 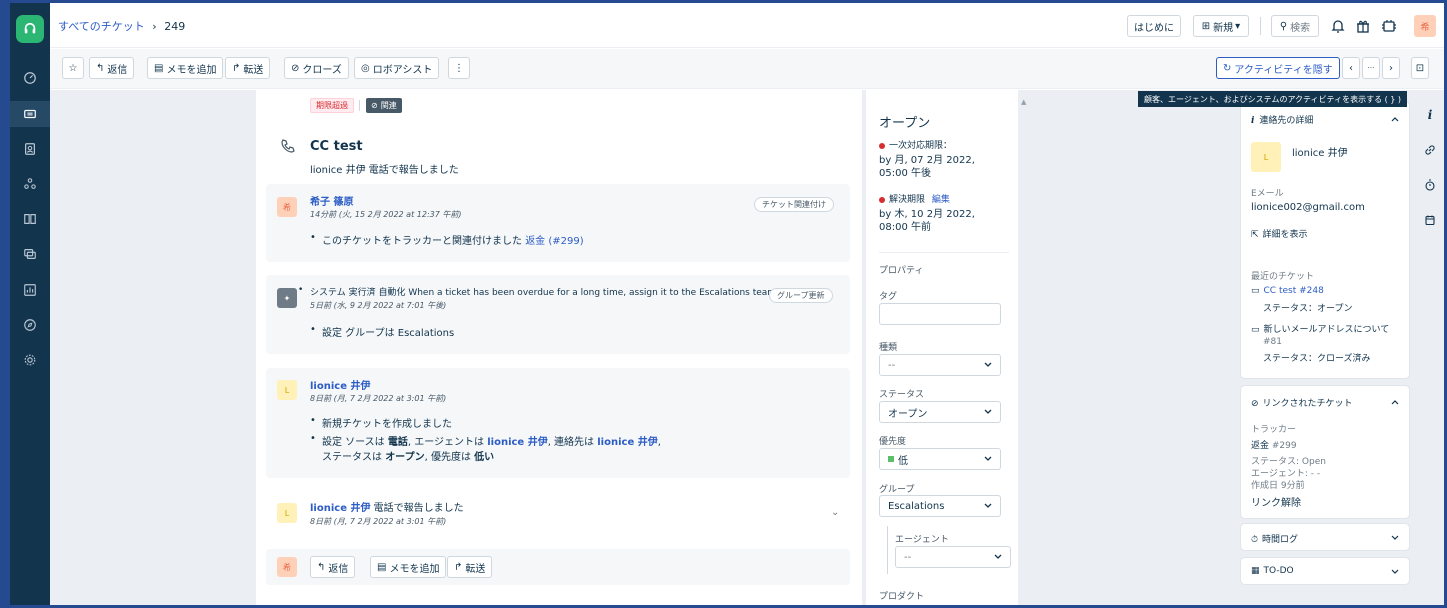 I want to click on activity-author: 希子 篠原, so click(x=331, y=200).